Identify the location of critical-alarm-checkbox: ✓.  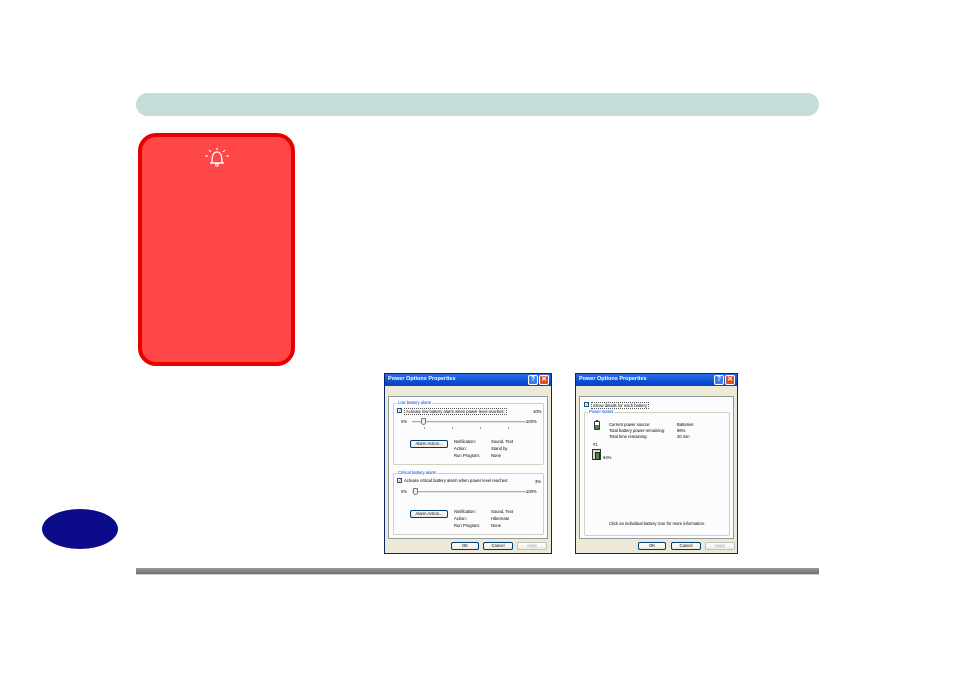
(399, 481).